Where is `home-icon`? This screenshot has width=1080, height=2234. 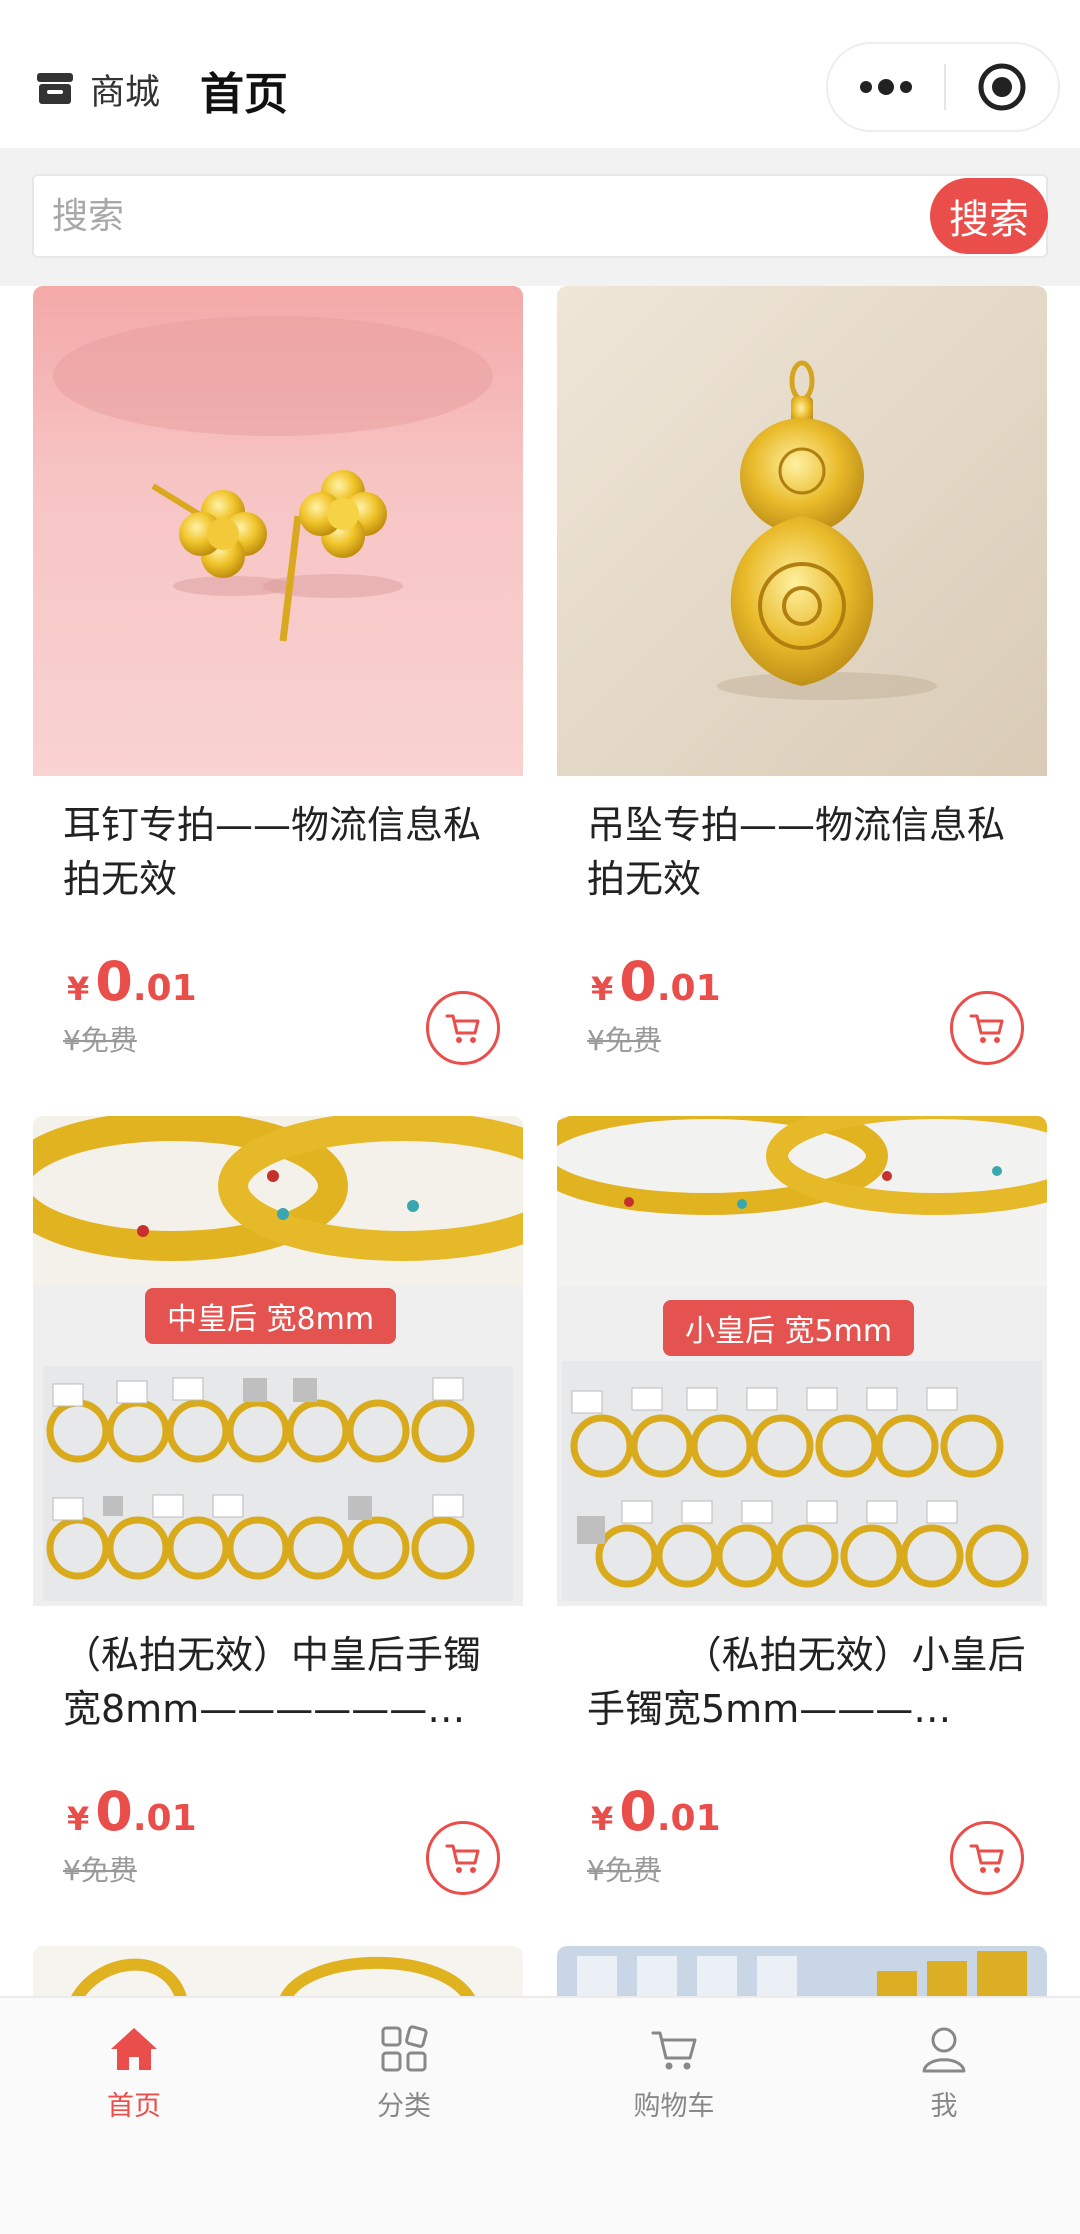
home-icon is located at coordinates (134, 2049).